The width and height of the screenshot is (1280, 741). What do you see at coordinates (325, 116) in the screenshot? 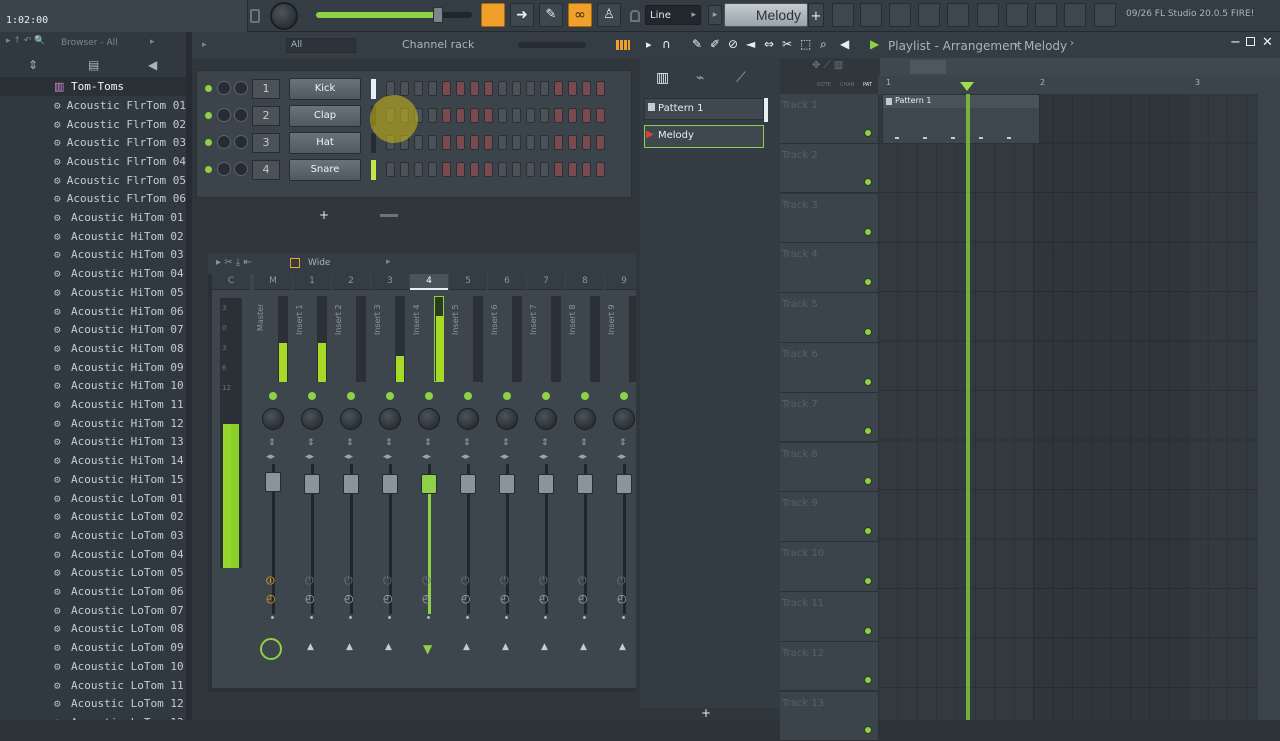
I see `channel-name-button: Clap` at bounding box center [325, 116].